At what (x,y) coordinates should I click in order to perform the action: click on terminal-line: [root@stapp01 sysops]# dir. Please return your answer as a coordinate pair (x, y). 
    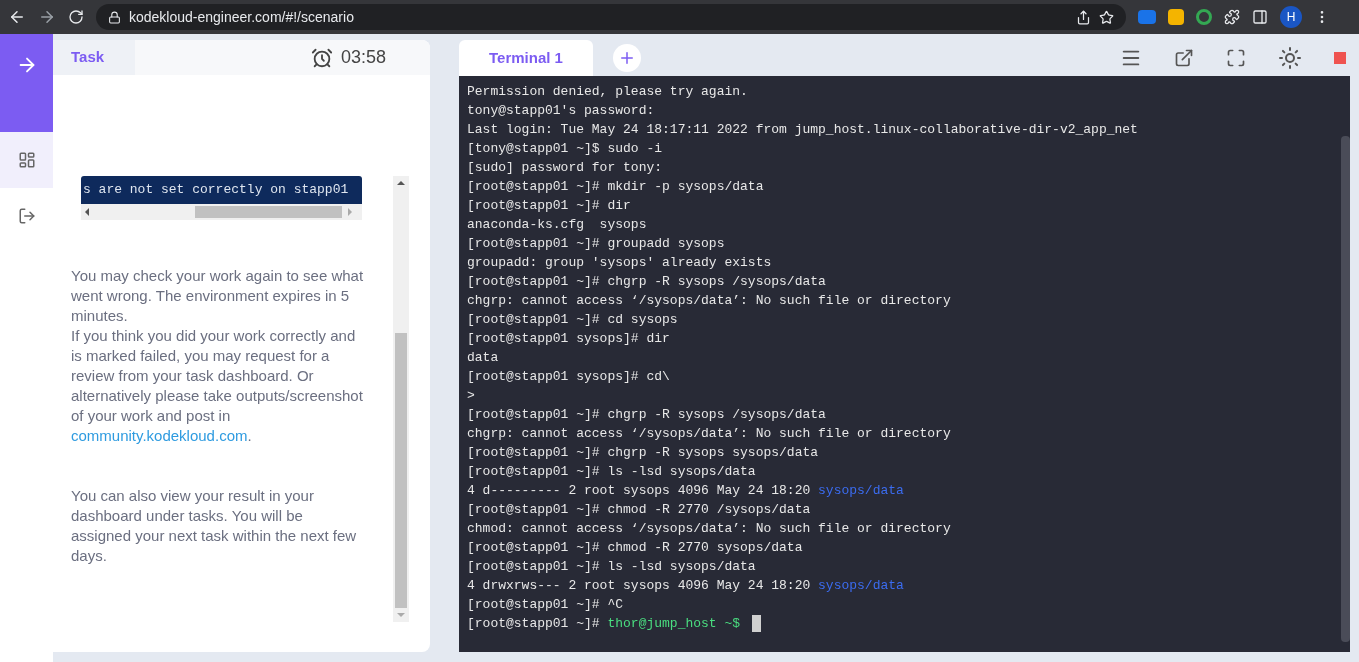
    Looking at the image, I should click on (568, 339).